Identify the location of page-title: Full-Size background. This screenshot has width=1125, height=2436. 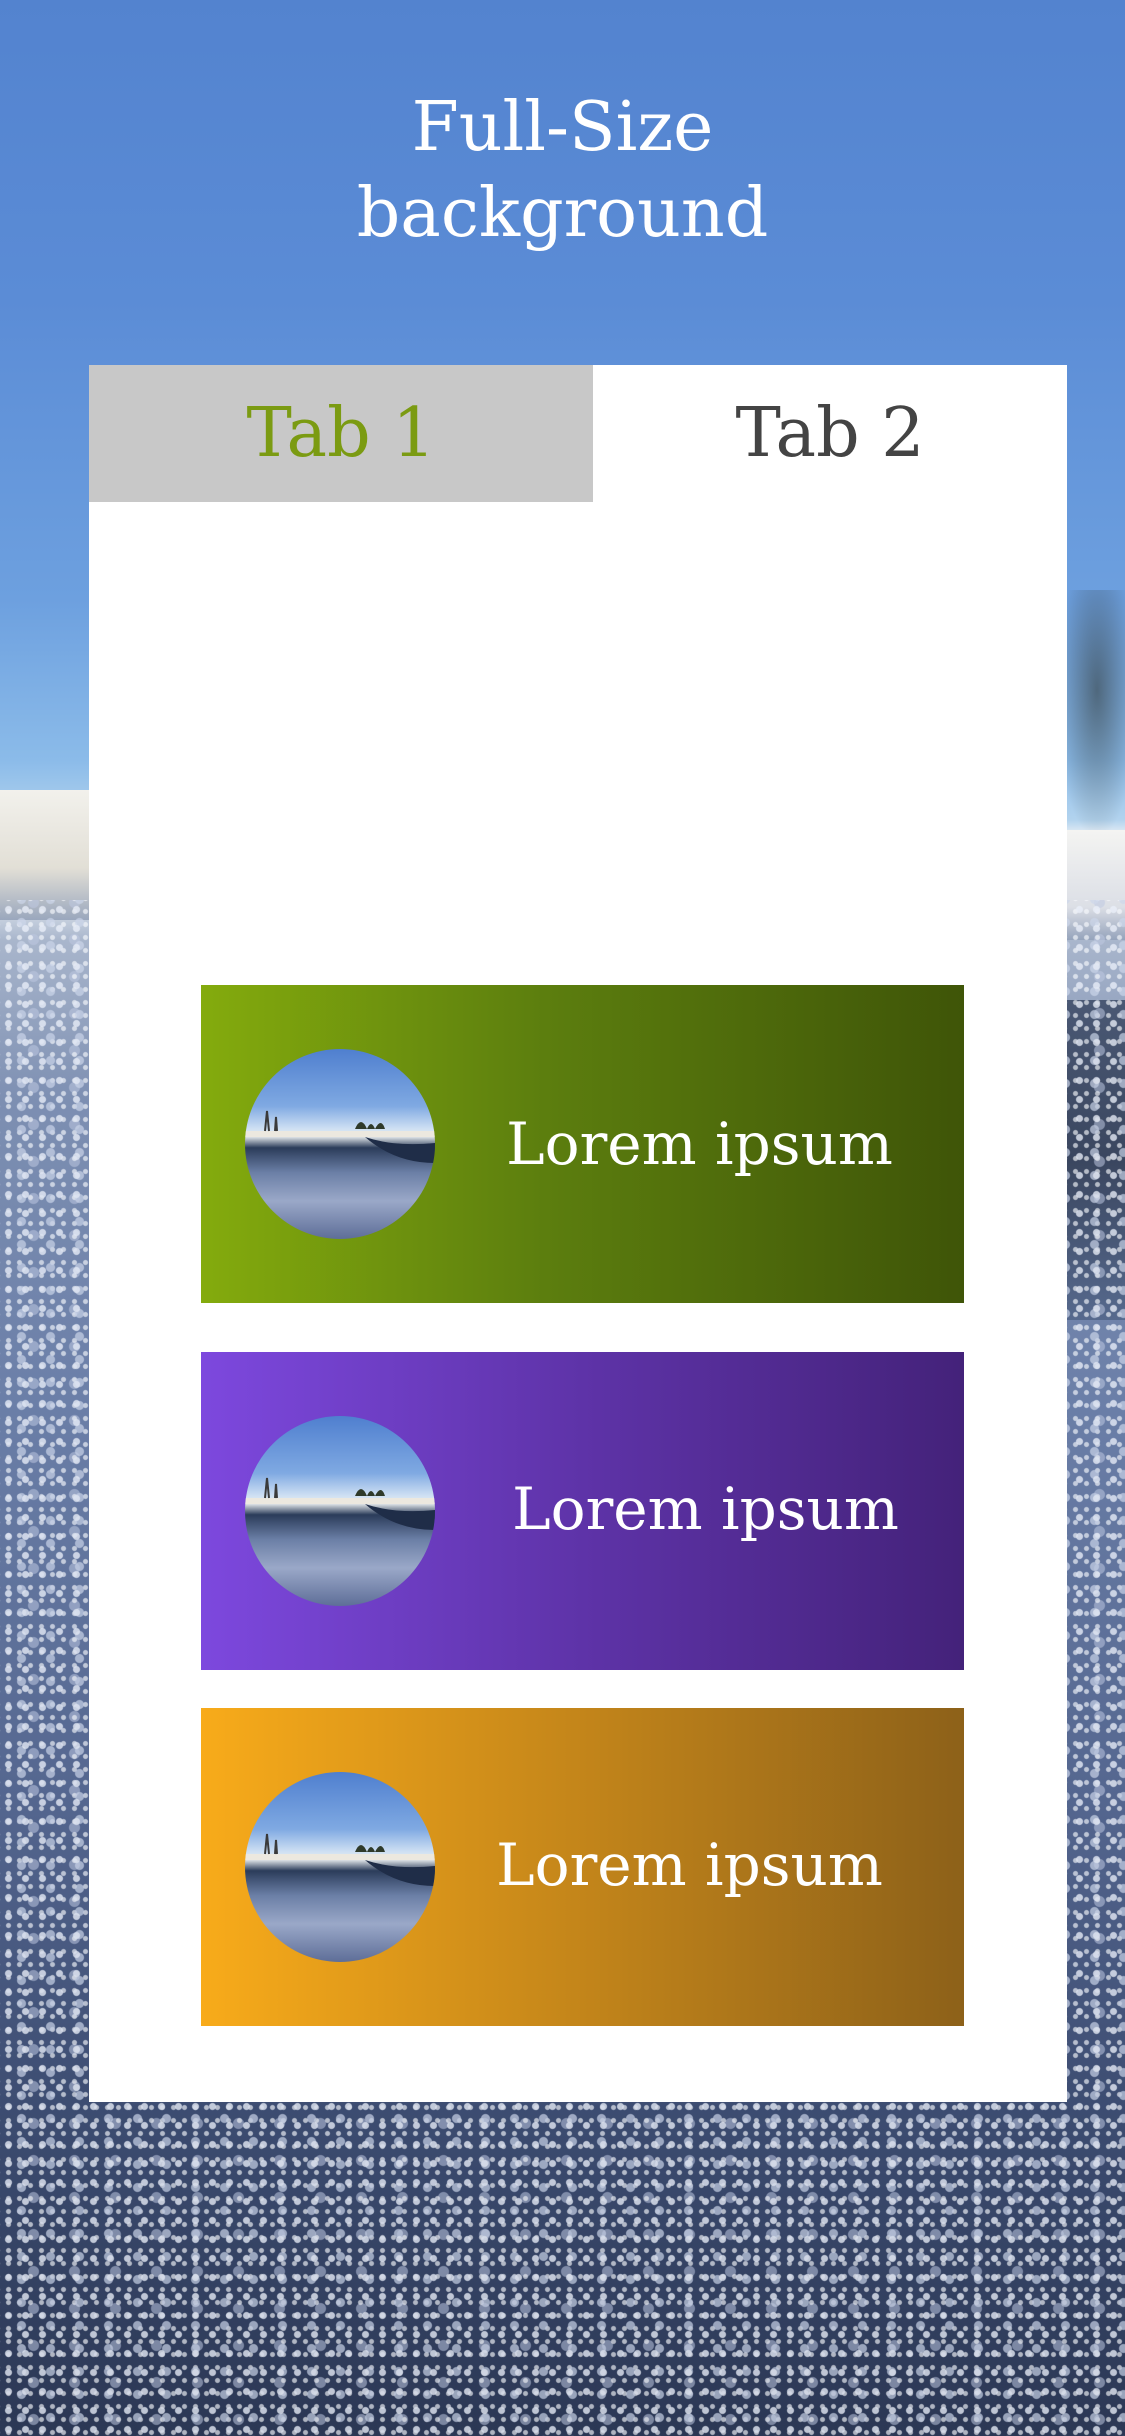
(562, 171).